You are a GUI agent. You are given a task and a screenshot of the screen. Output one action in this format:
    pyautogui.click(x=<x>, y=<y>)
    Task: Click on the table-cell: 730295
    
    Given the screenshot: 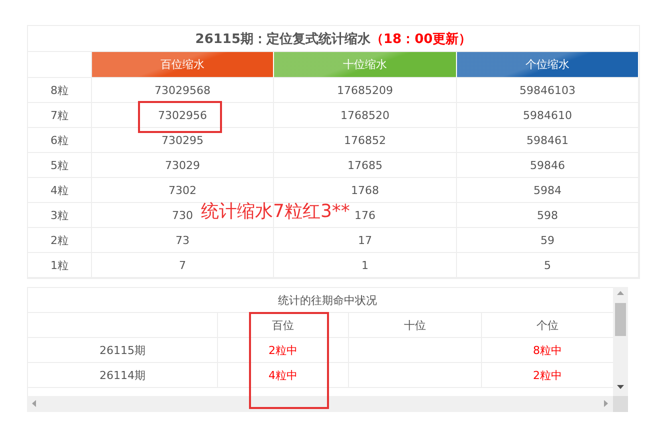 What is the action you would take?
    pyautogui.click(x=183, y=140)
    